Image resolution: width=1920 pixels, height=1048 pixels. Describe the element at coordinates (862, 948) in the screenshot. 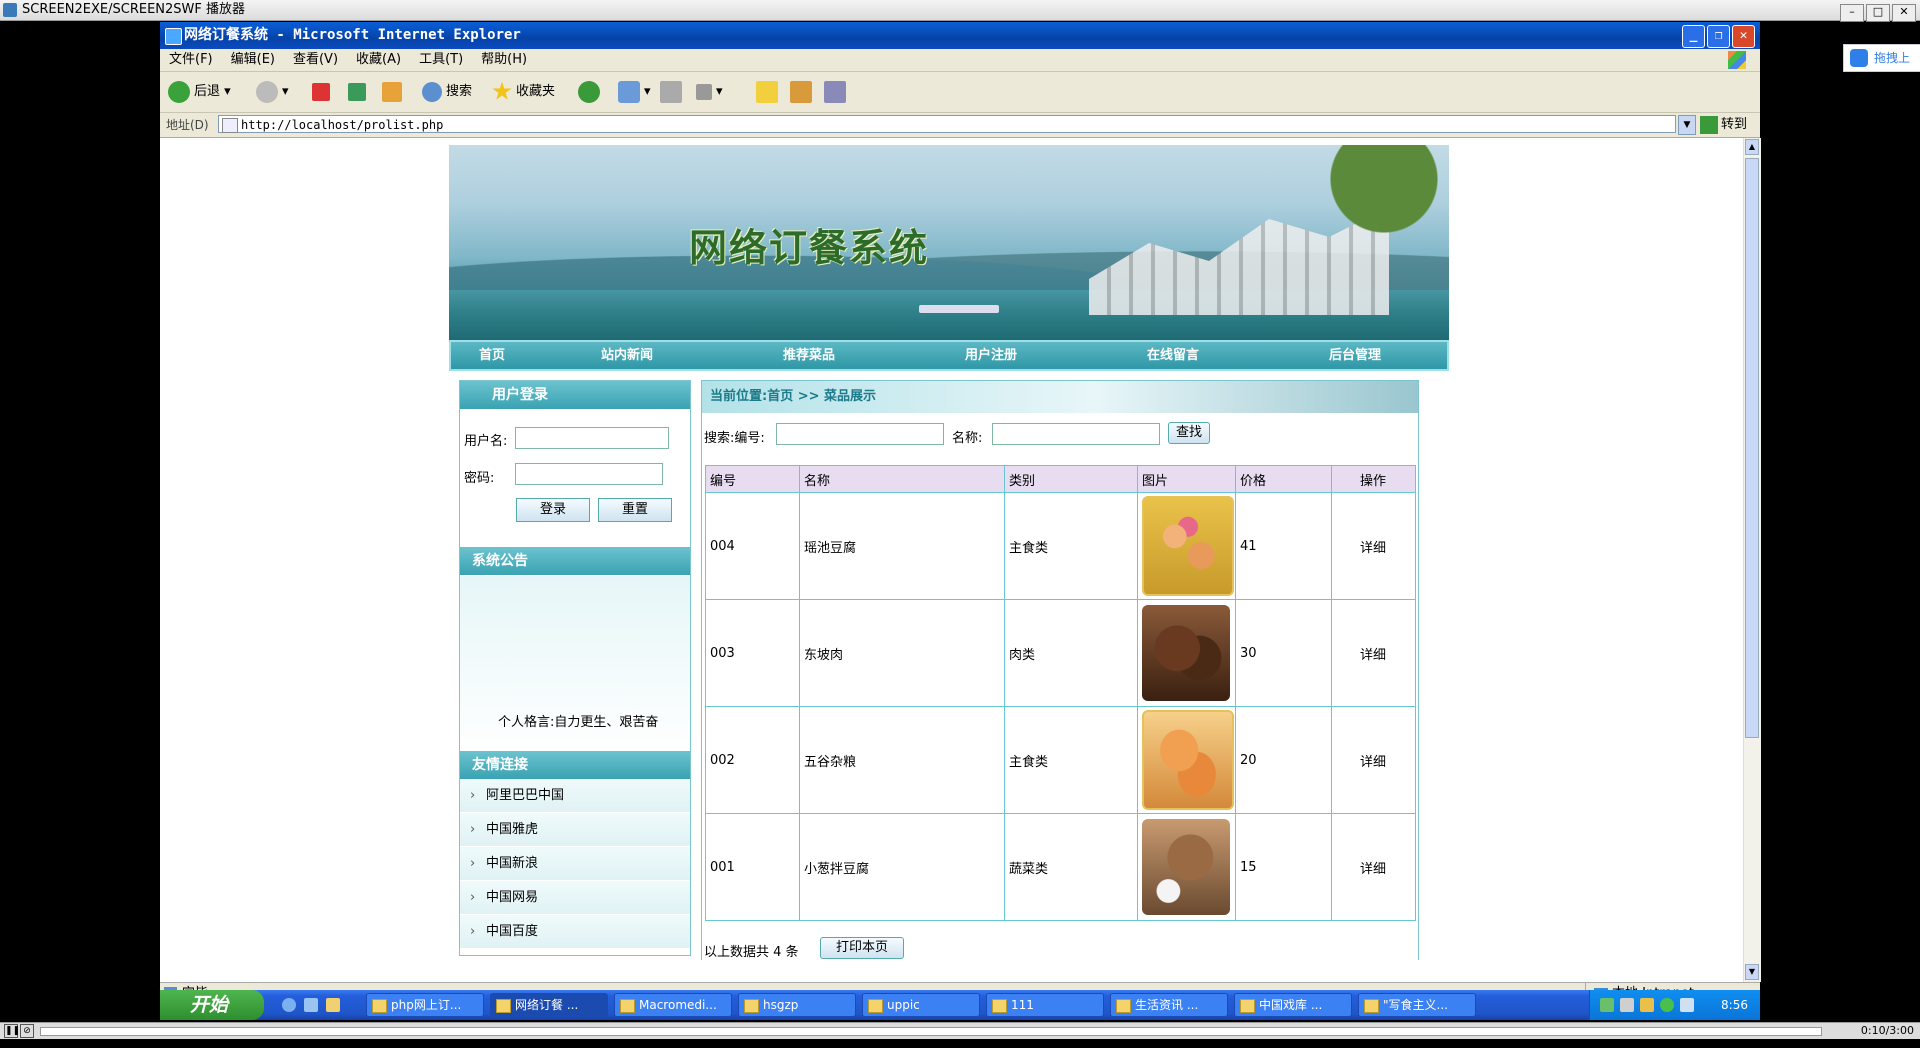

I see `print-page-button: 打印本页` at that location.